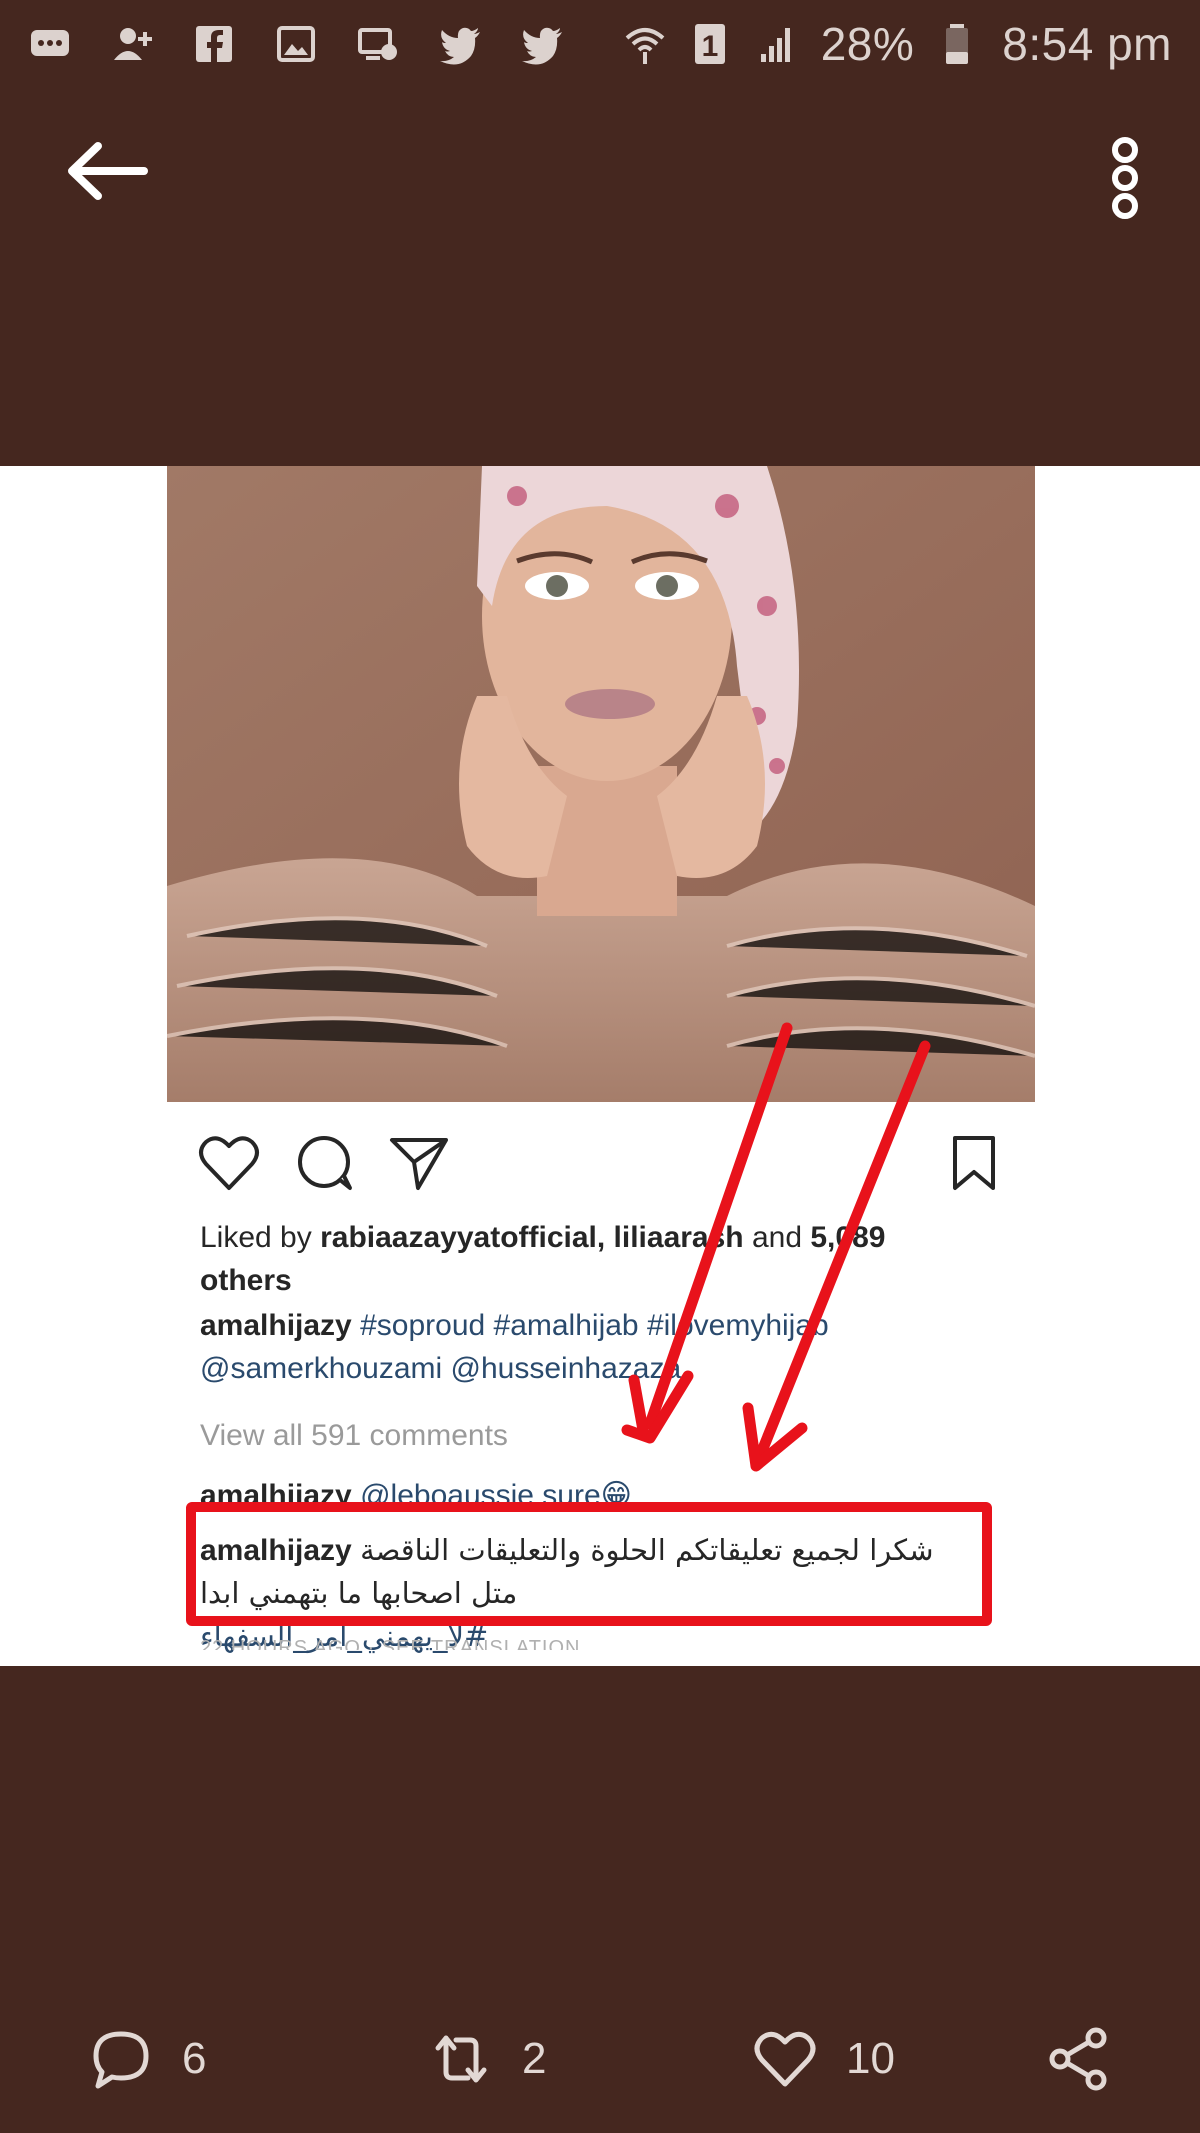 This screenshot has height=2133, width=1200. Describe the element at coordinates (440, 1368) in the screenshot. I see `caption-mentions: @samerkhouzami @husseinhazaza` at that location.